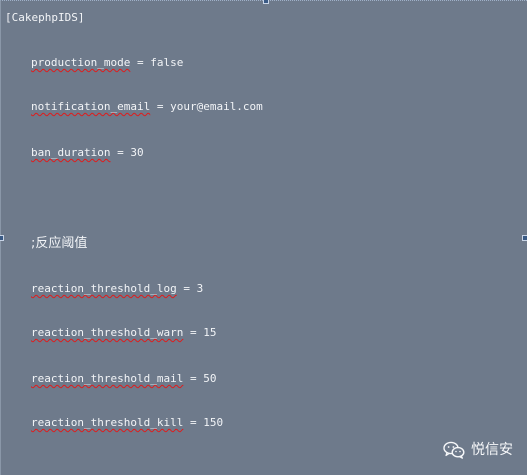 The height and width of the screenshot is (475, 527). Describe the element at coordinates (107, 378) in the screenshot. I see `config-key: reaction_threshold_mail` at that location.